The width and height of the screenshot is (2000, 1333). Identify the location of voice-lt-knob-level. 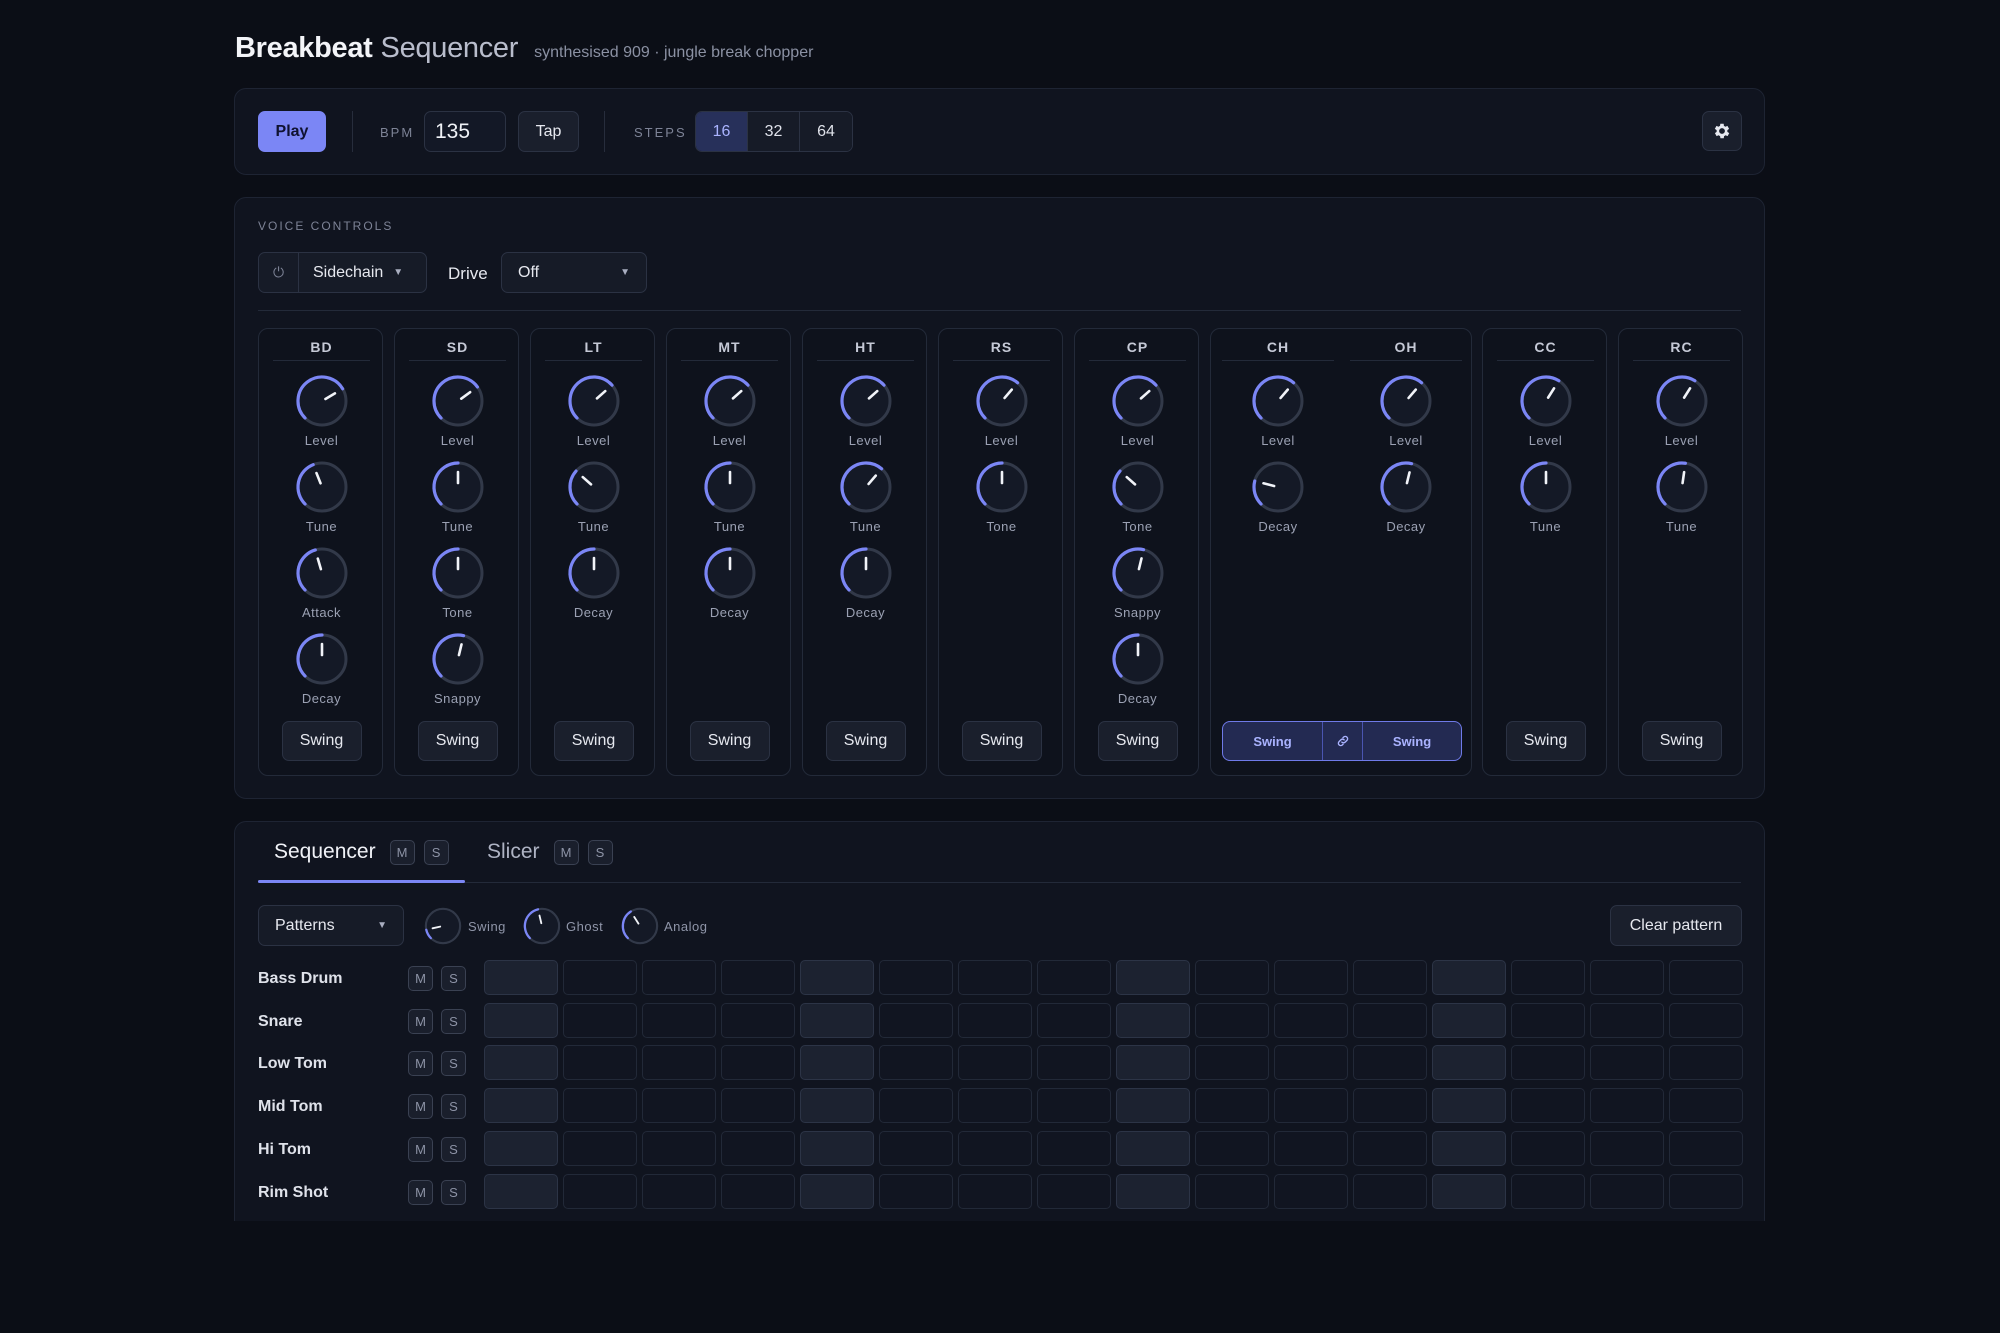
(594, 401).